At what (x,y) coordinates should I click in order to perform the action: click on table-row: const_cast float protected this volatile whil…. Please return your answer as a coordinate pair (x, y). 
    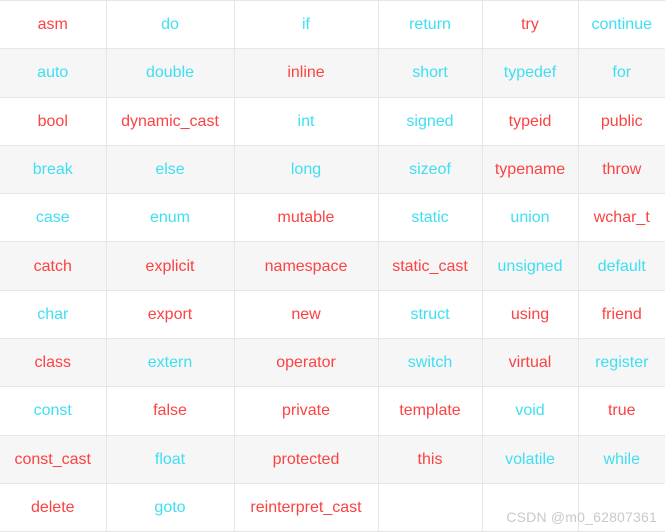
    Looking at the image, I should click on (332, 459).